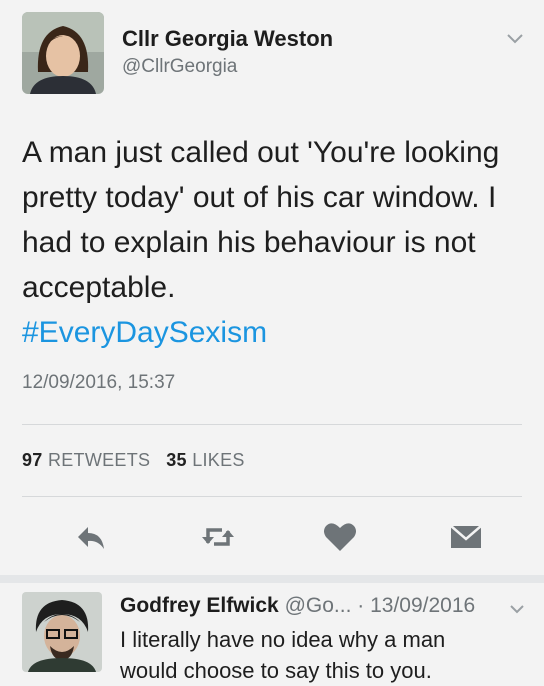 The width and height of the screenshot is (544, 686). I want to click on likes-label: LIKES, so click(218, 460).